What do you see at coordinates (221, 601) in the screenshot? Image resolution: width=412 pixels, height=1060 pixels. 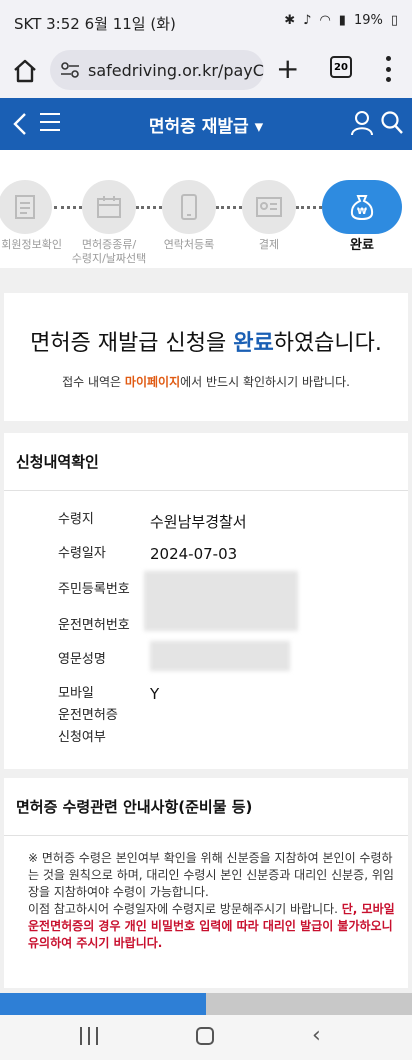 I see `redacted-resident-number` at bounding box center [221, 601].